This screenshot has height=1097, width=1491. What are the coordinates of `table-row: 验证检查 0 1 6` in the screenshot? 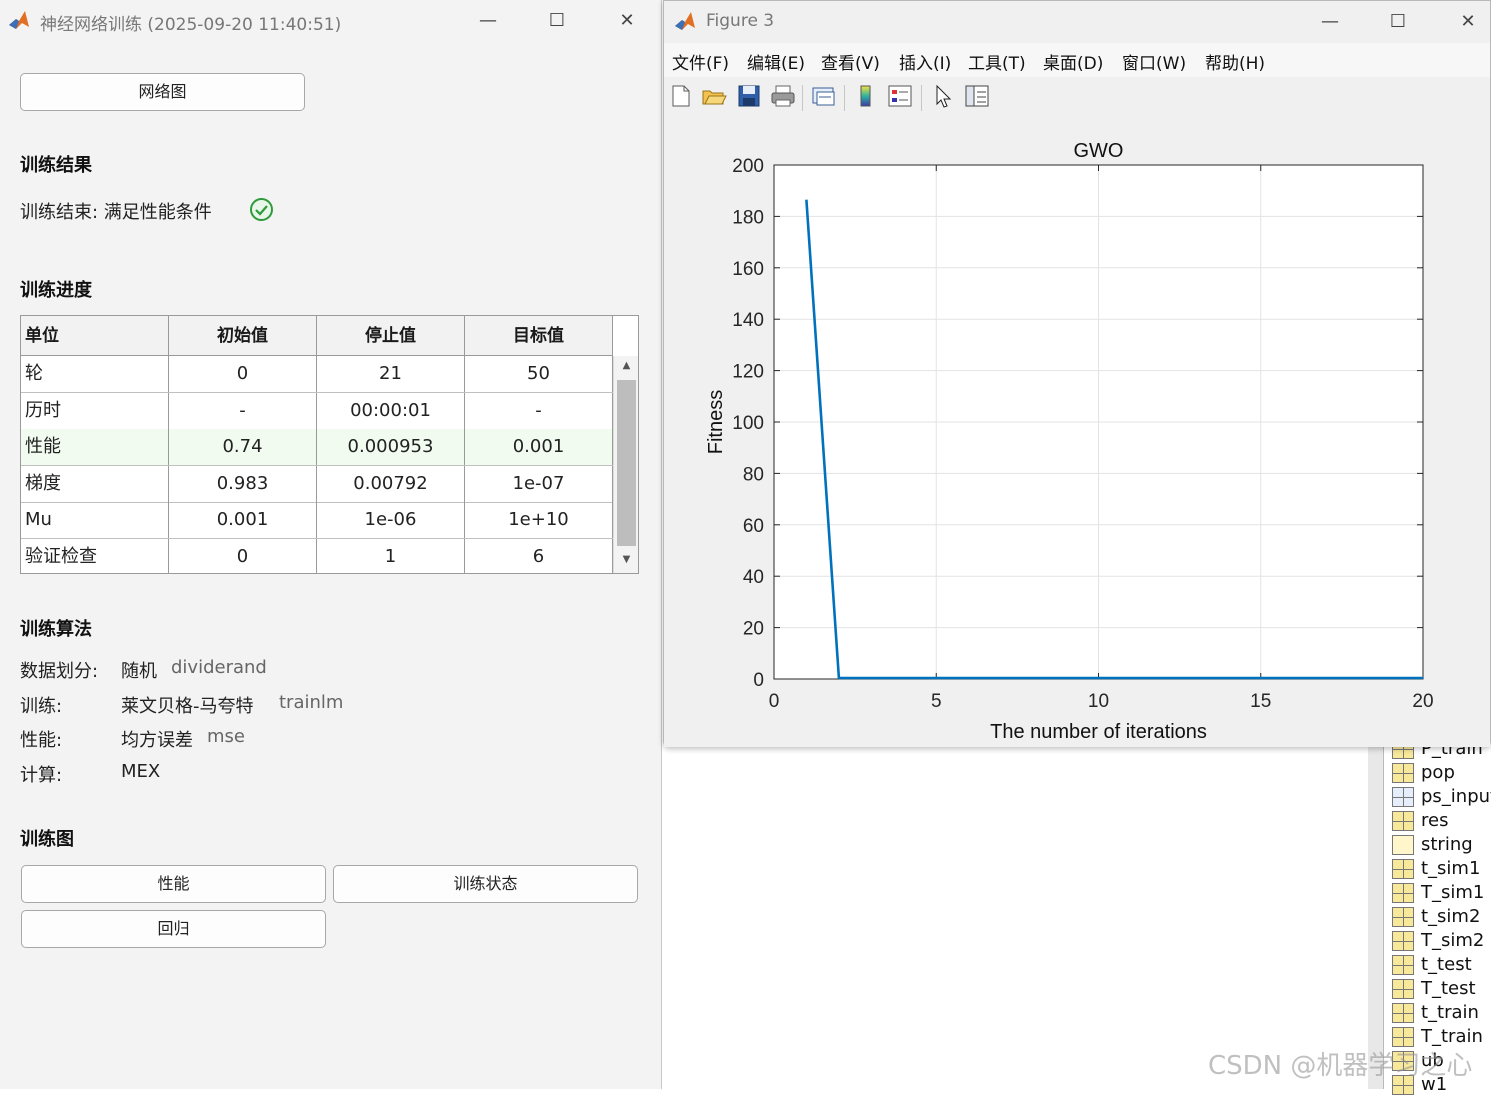 It's located at (317, 555).